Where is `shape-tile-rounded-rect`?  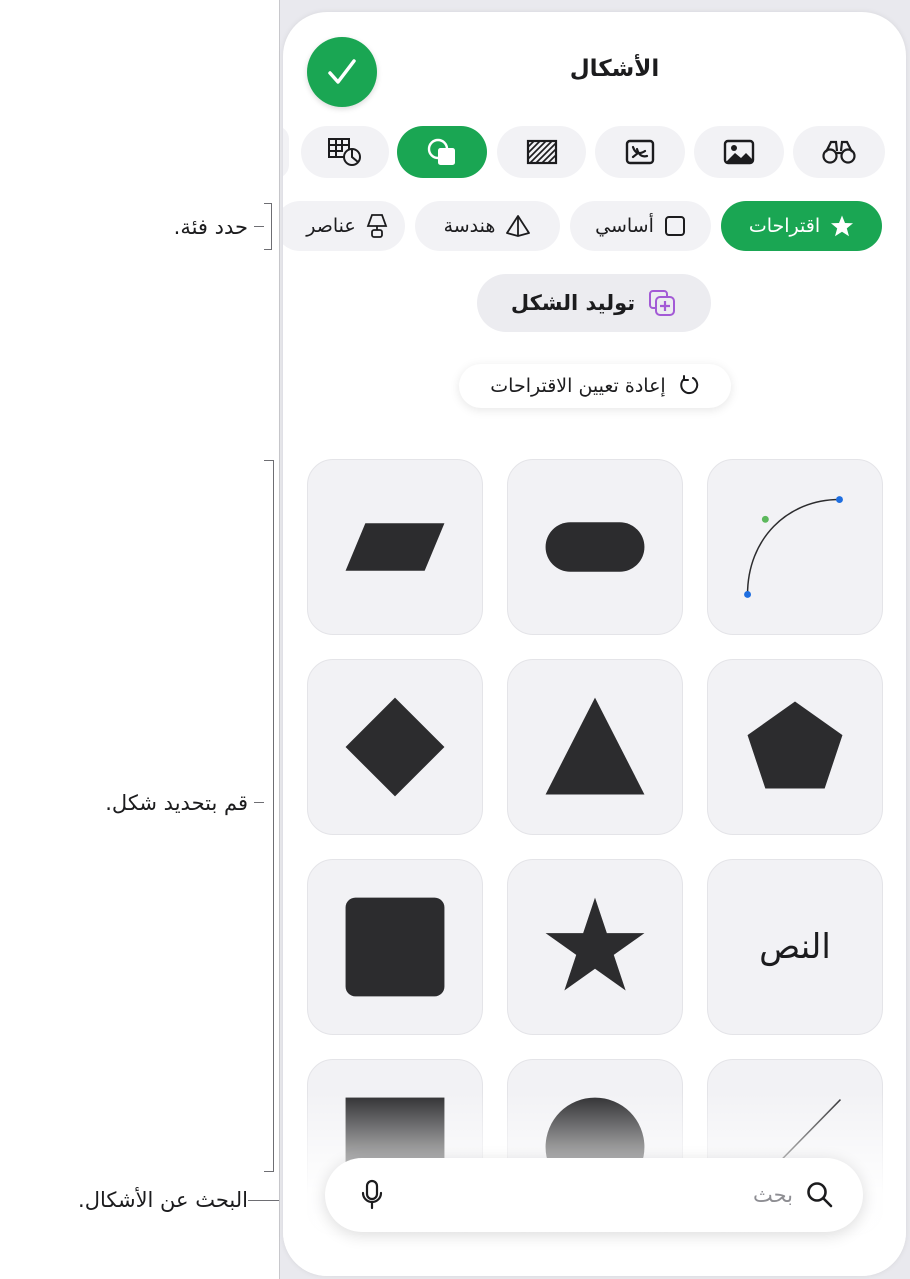
shape-tile-rounded-rect is located at coordinates (595, 547).